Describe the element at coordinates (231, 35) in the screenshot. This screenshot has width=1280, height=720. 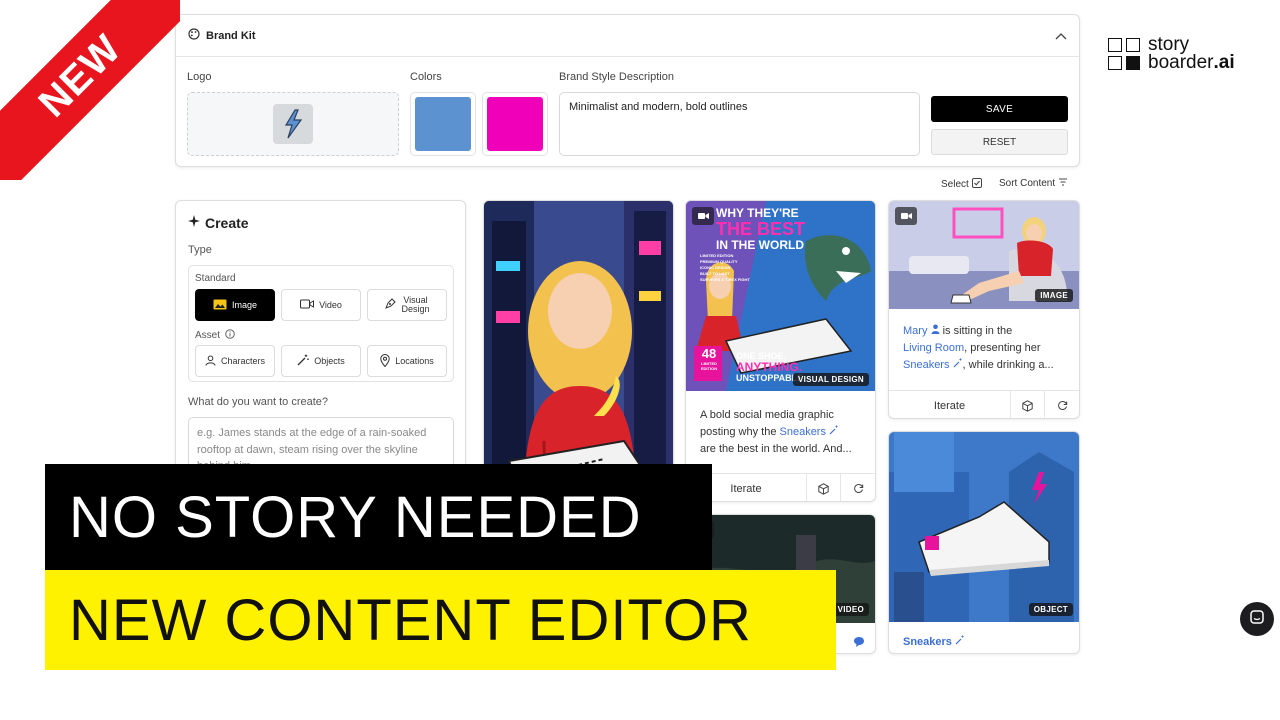
I see `brand-kit-title: Brand Kit` at that location.